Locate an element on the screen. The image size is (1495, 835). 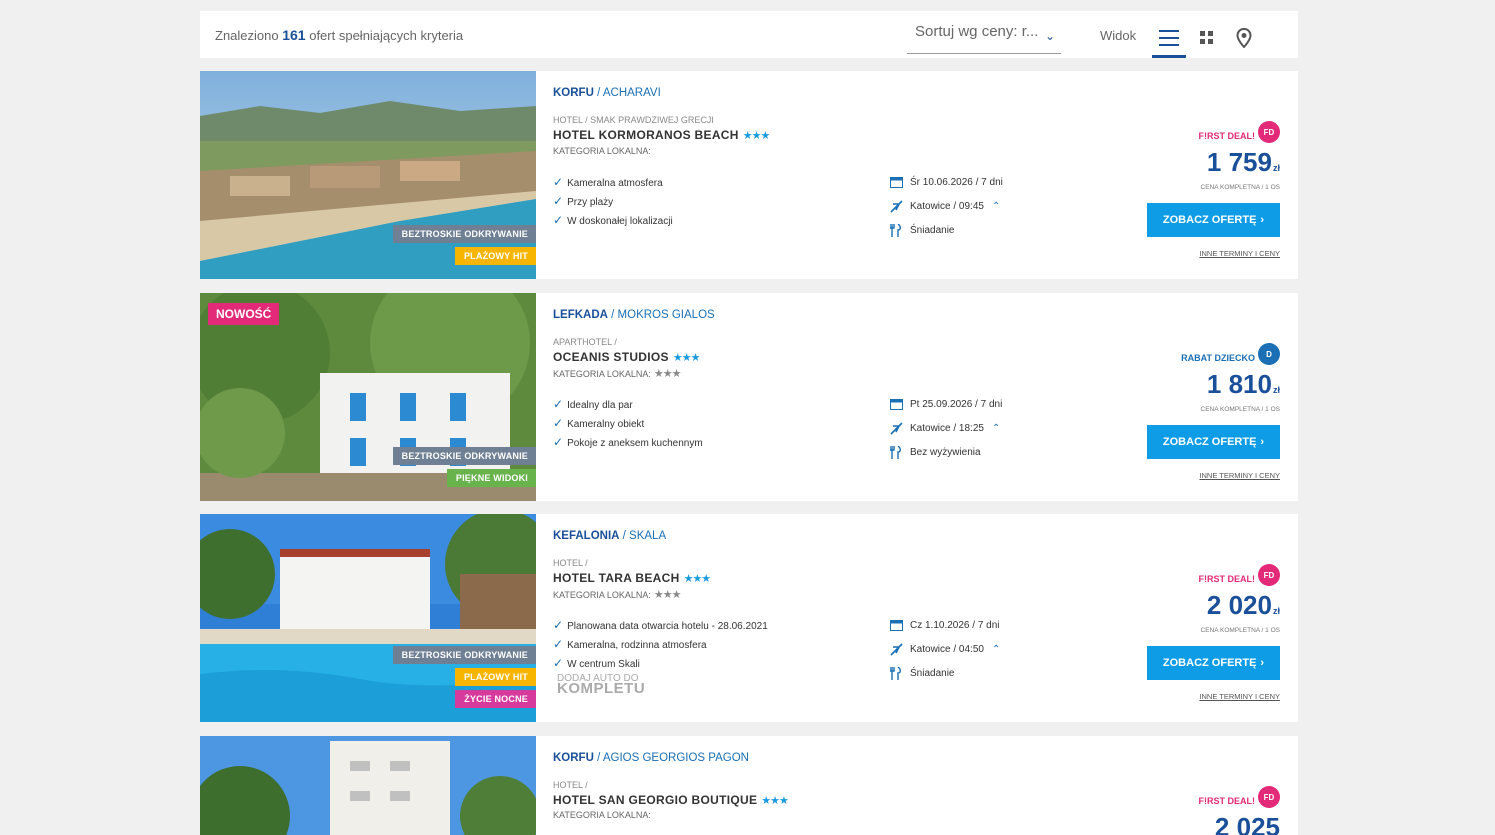
feature-item: ✓ Pokoje z aneksem kuchennym is located at coordinates (628, 442).